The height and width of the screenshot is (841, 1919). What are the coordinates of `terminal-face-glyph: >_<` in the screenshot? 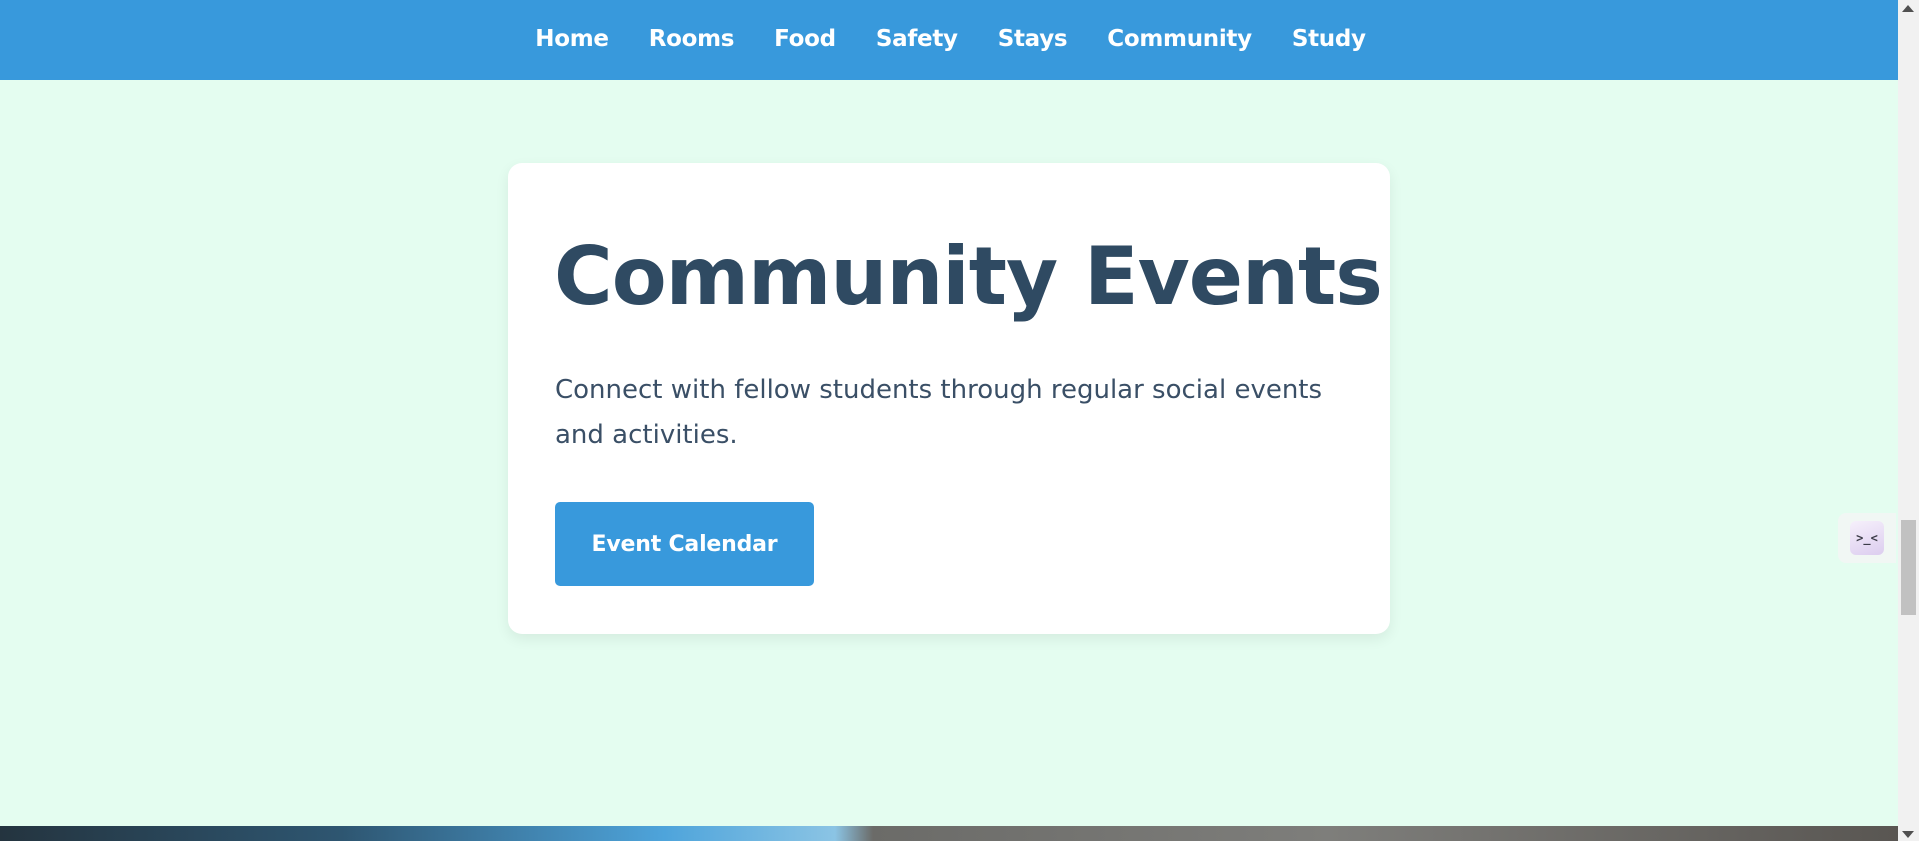 It's located at (1867, 538).